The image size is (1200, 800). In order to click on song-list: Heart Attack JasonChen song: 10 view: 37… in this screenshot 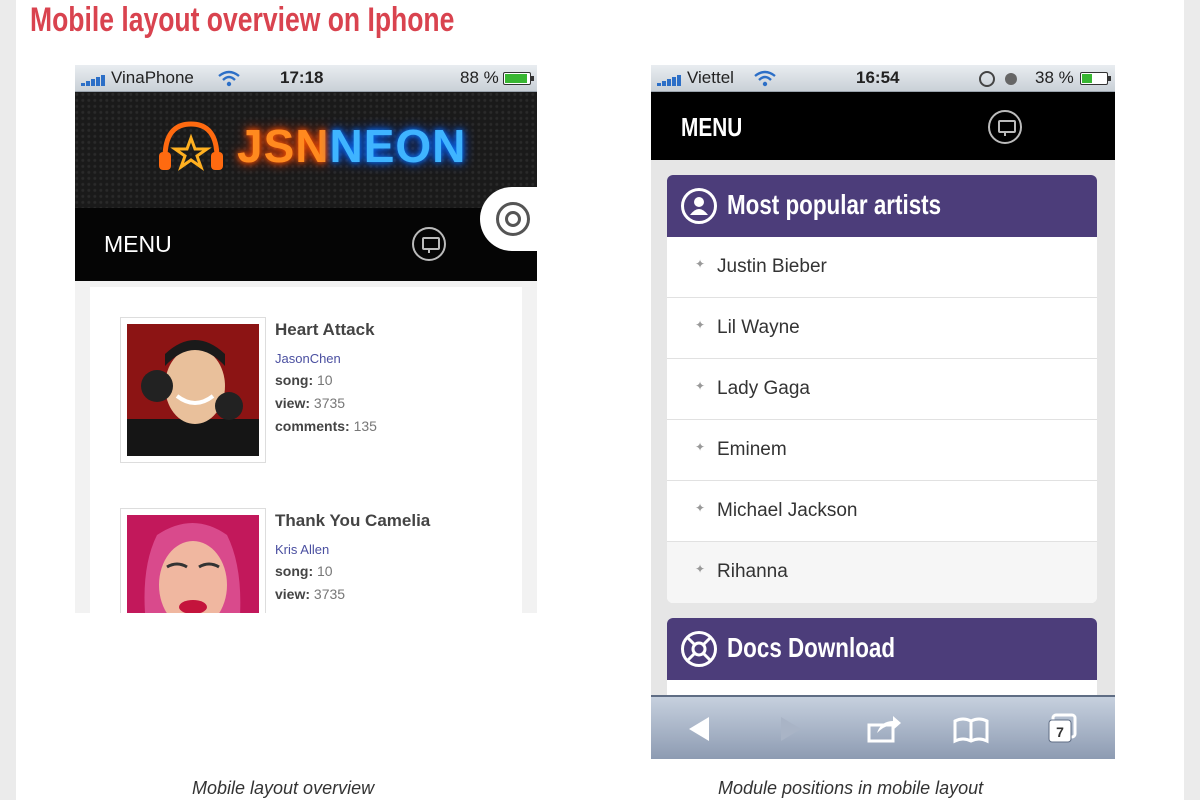, I will do `click(306, 450)`.